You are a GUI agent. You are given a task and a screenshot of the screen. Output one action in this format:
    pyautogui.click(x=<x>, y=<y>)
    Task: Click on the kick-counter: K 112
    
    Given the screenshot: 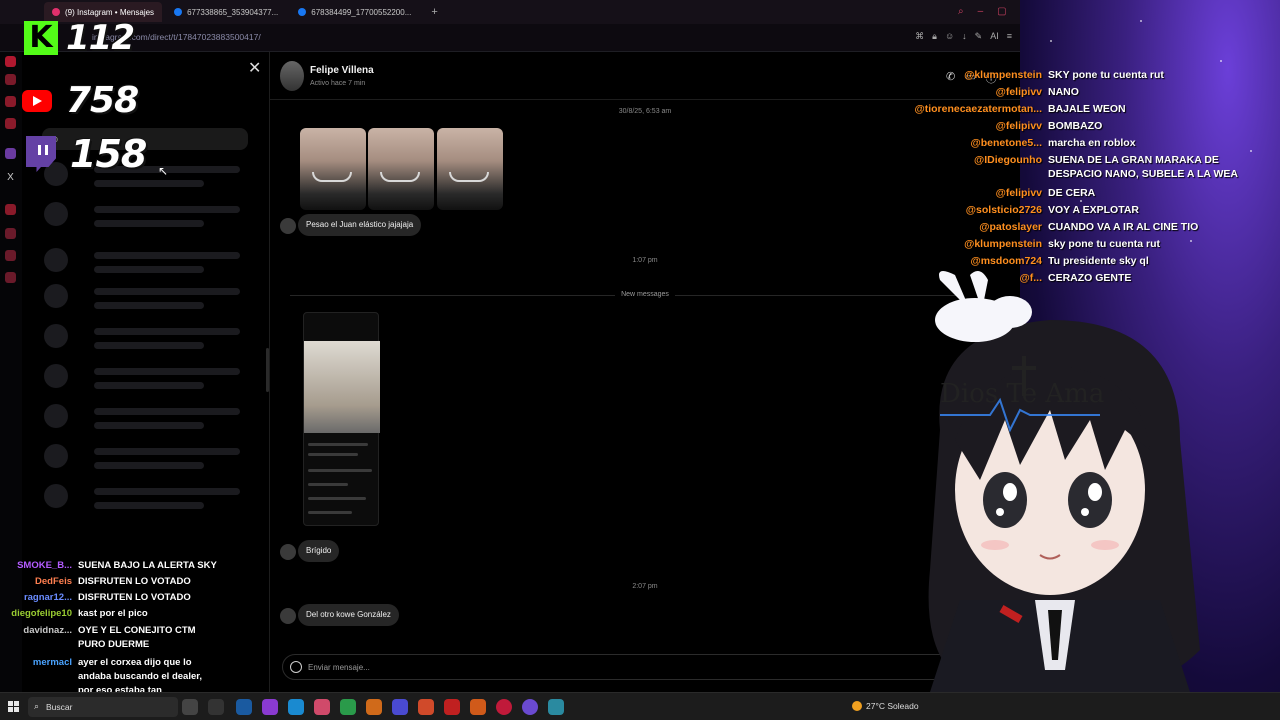 What is the action you would take?
    pyautogui.click(x=79, y=38)
    